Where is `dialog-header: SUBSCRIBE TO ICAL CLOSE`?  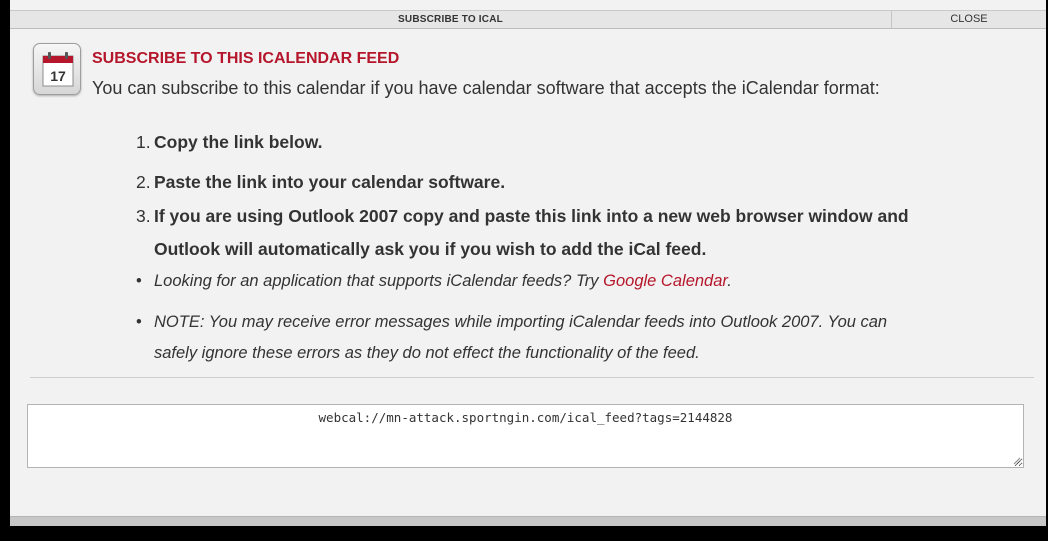
dialog-header: SUBSCRIBE TO ICAL CLOSE is located at coordinates (528, 19).